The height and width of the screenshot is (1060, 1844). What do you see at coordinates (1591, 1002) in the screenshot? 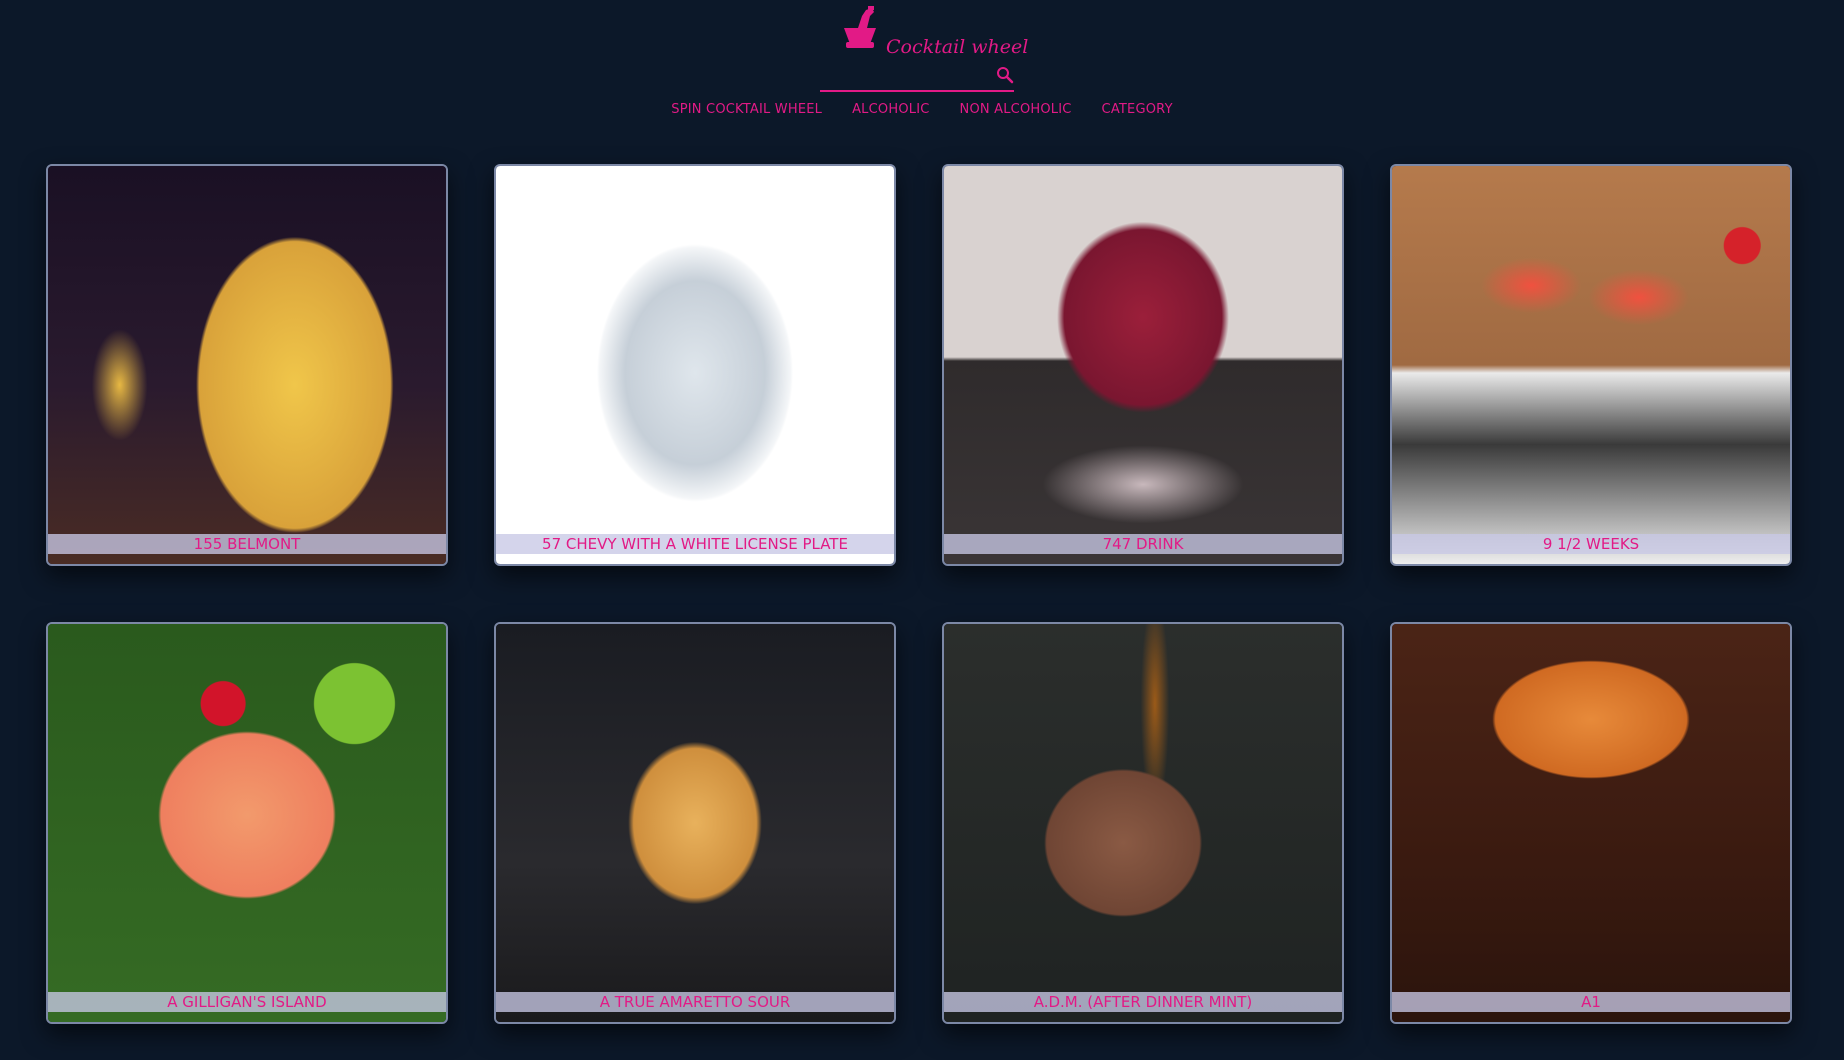
I see `drink-name: A1` at bounding box center [1591, 1002].